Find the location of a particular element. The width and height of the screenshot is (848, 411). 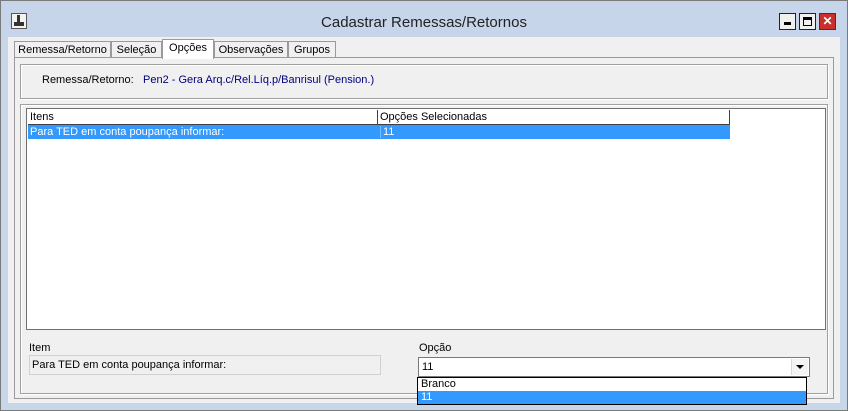

chevron-down-icon is located at coordinates (799, 367).